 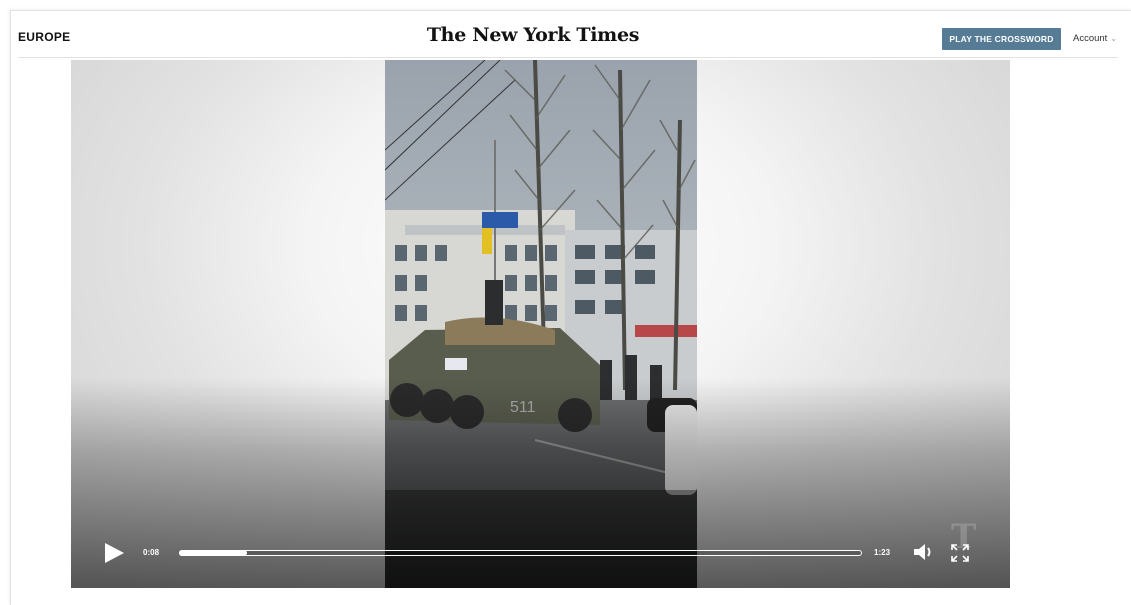 I want to click on chevron-down-icon: ⌄, so click(x=1114, y=38).